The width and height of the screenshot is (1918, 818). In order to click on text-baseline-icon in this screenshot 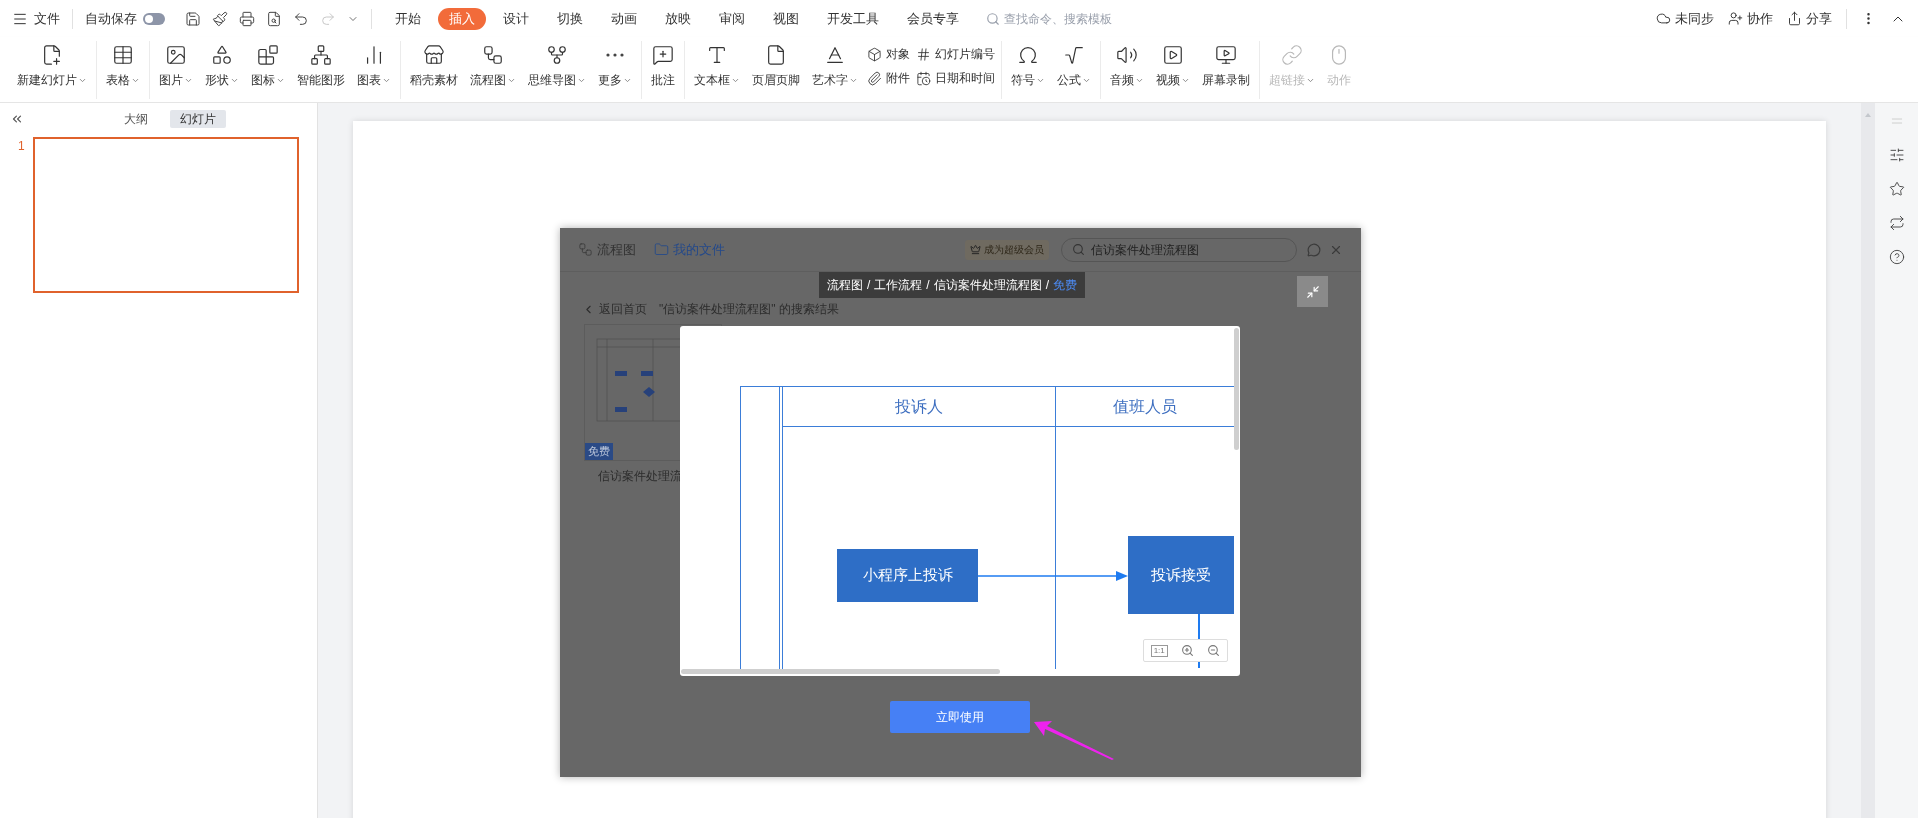, I will do `click(835, 55)`.